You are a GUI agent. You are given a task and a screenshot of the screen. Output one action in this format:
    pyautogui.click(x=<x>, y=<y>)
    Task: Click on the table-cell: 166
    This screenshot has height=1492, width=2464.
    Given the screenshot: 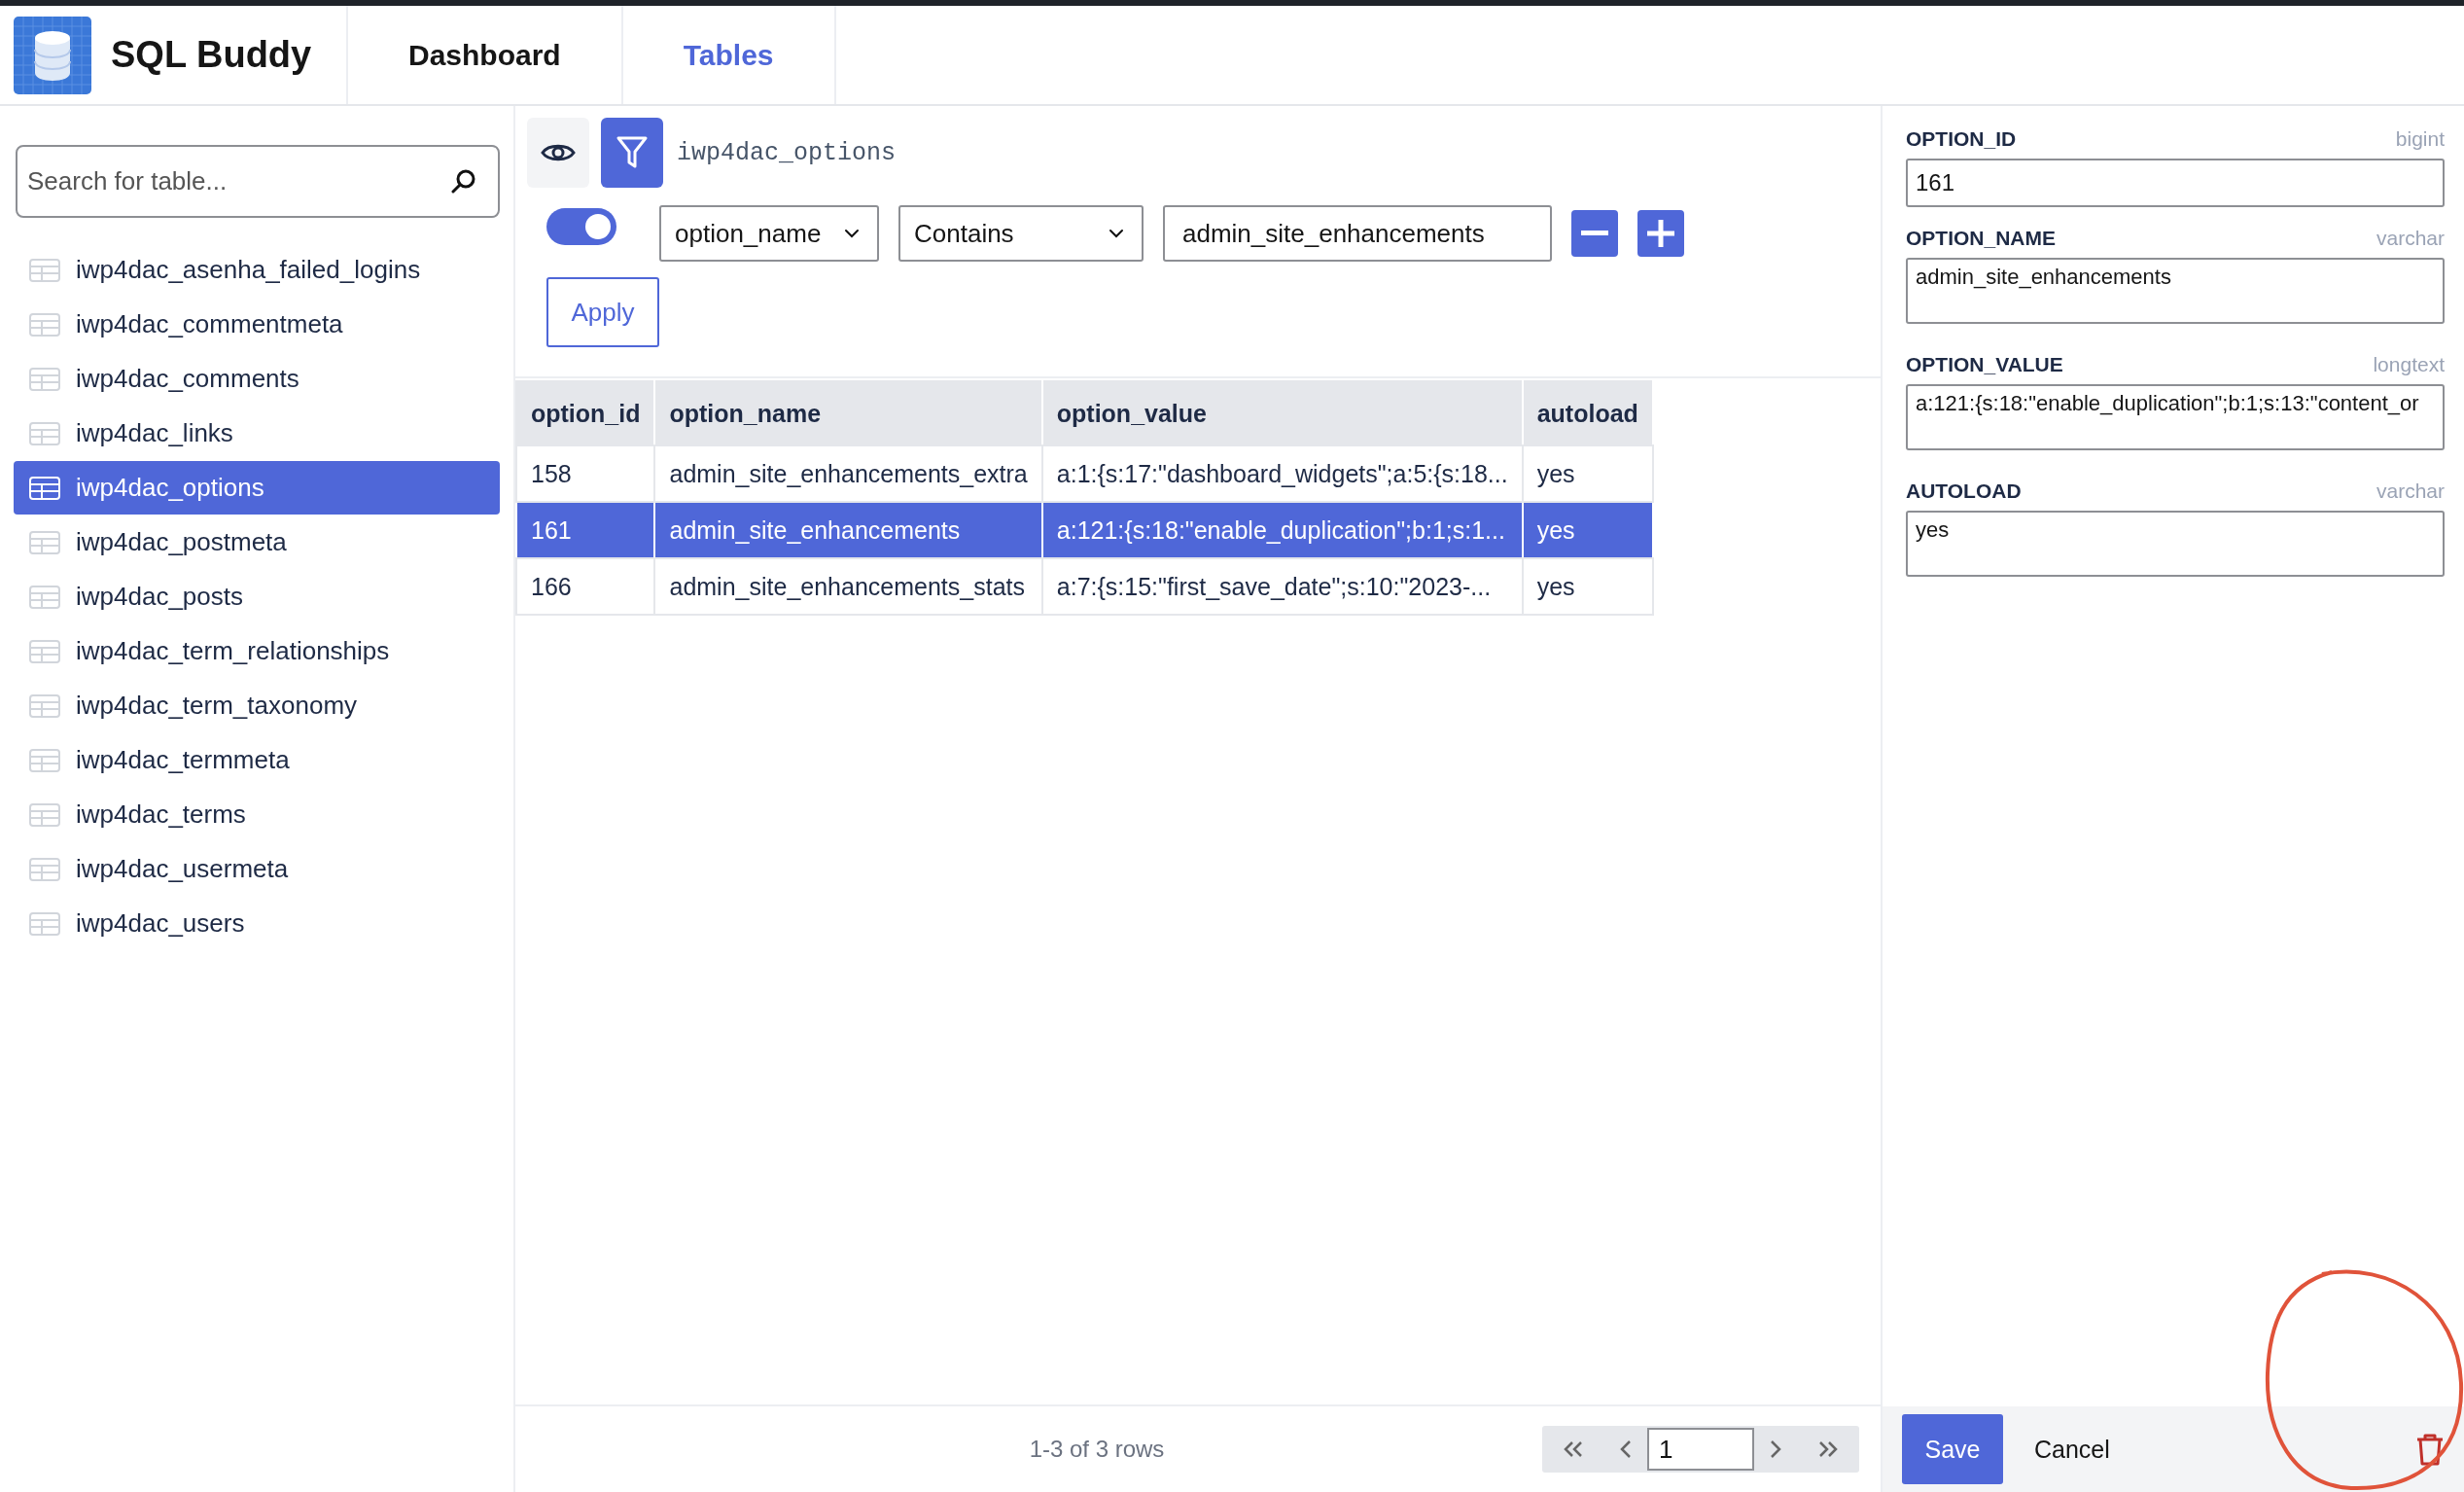 What is the action you would take?
    pyautogui.click(x=585, y=586)
    